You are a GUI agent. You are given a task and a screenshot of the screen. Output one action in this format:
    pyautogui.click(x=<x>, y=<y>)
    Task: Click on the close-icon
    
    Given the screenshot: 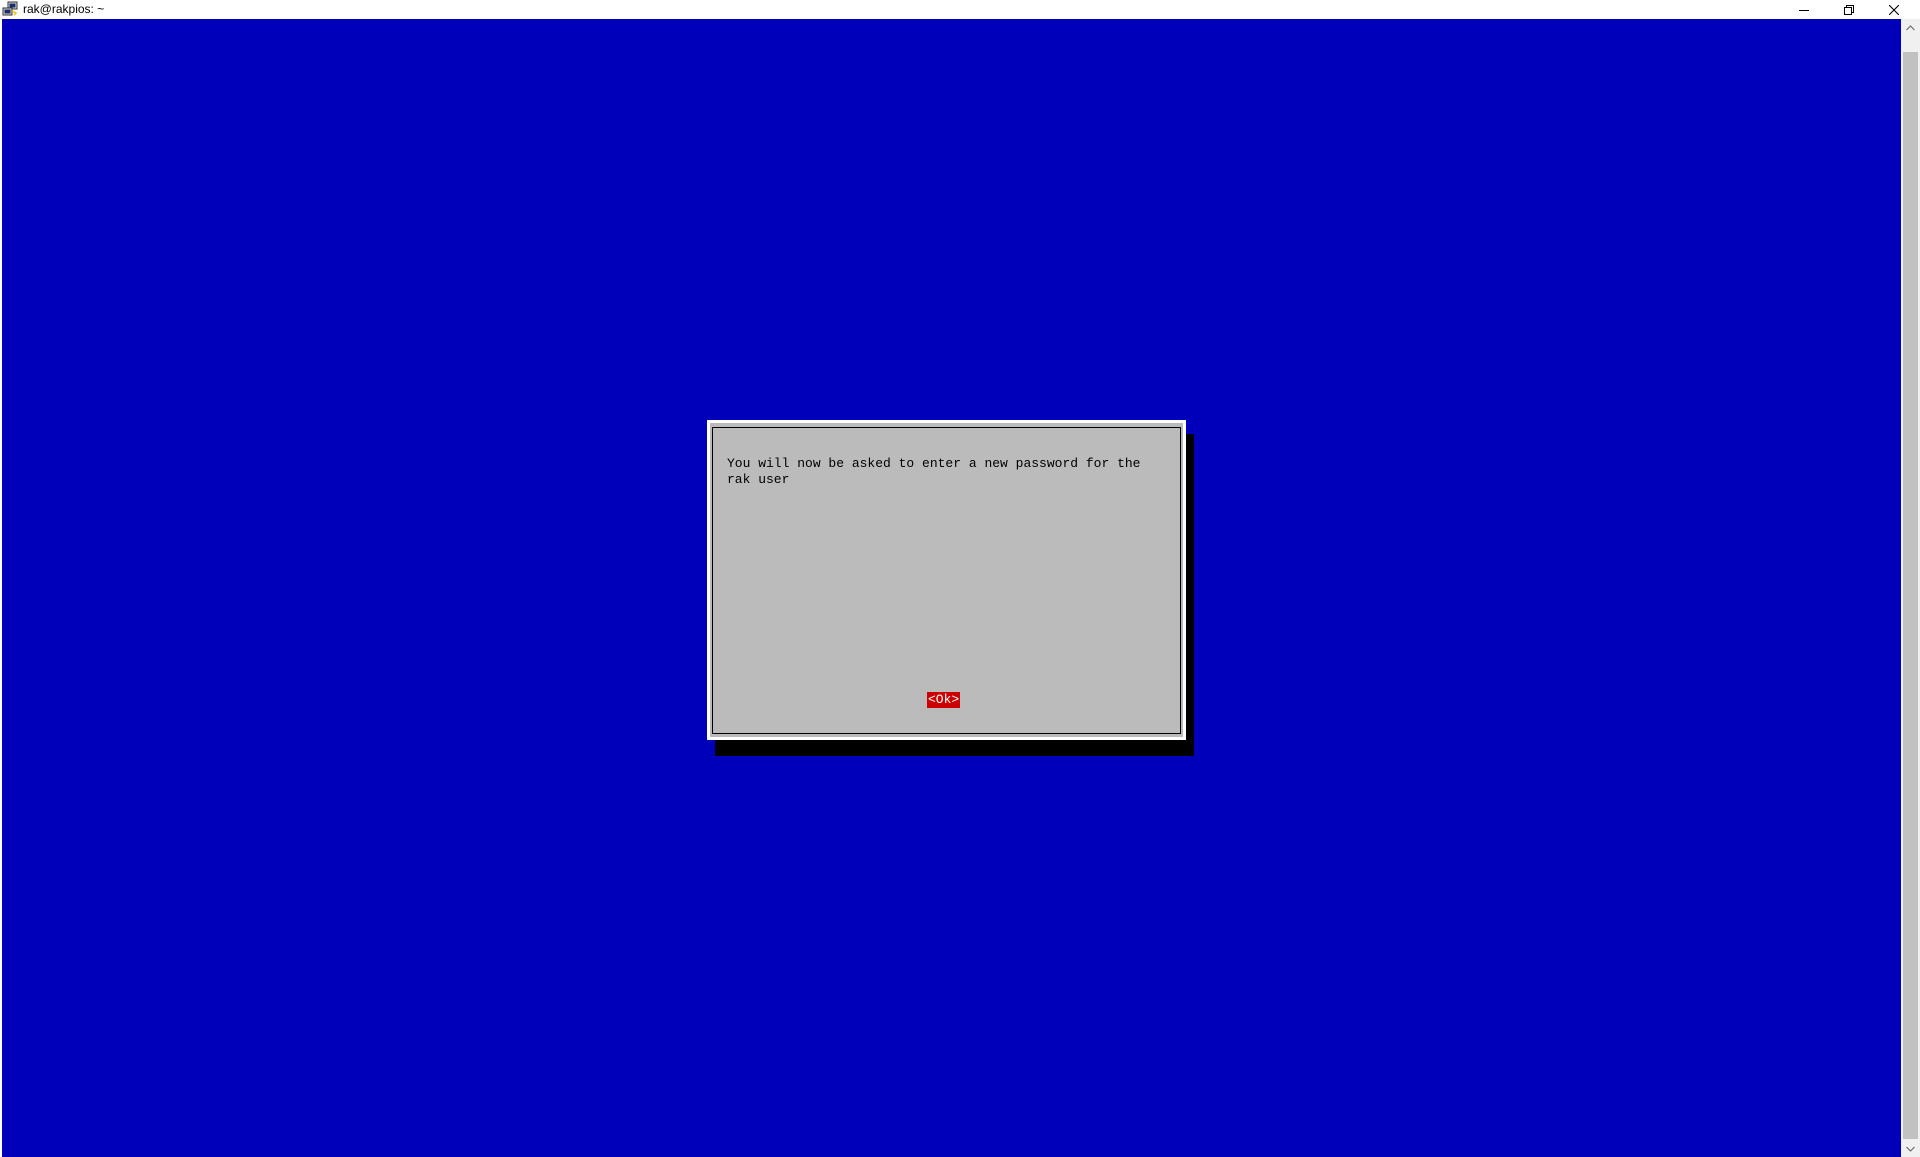 What is the action you would take?
    pyautogui.click(x=1893, y=9)
    